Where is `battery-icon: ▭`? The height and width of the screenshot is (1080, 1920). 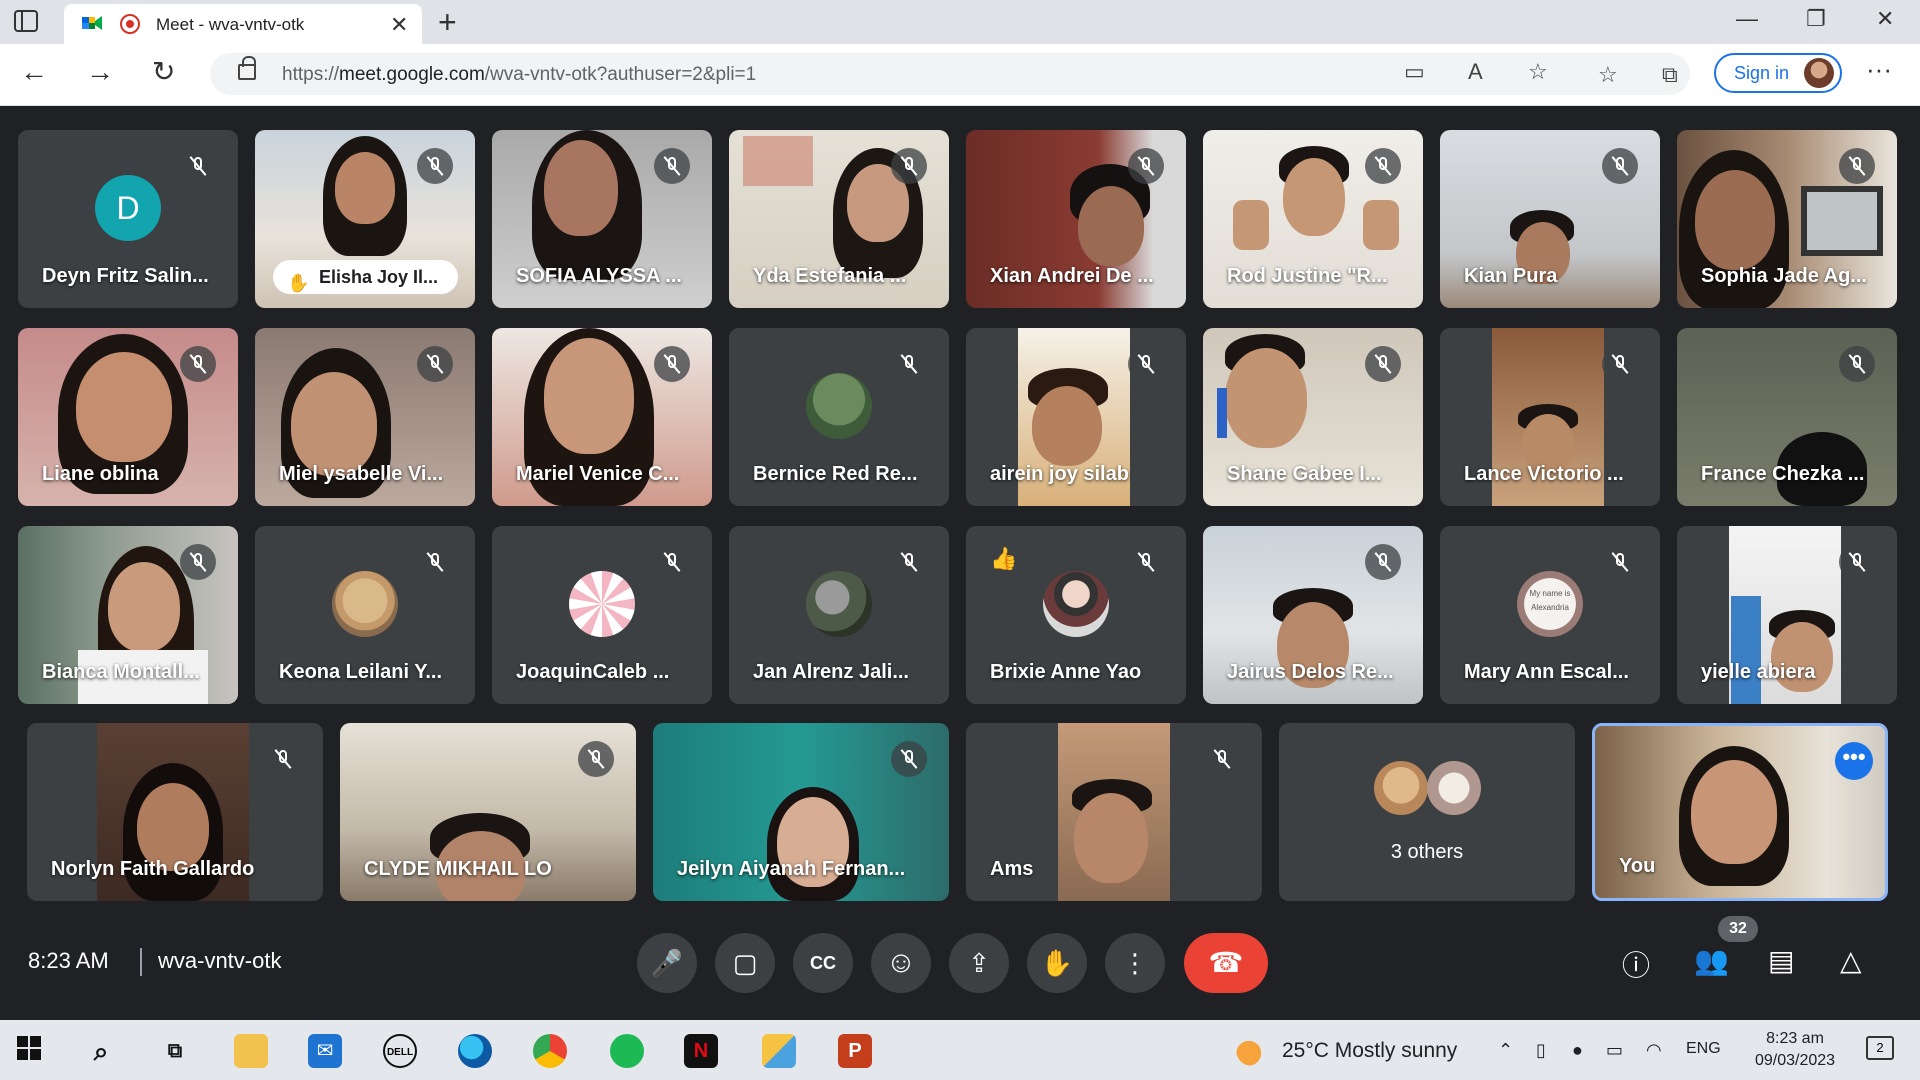 battery-icon: ▭ is located at coordinates (1614, 1050).